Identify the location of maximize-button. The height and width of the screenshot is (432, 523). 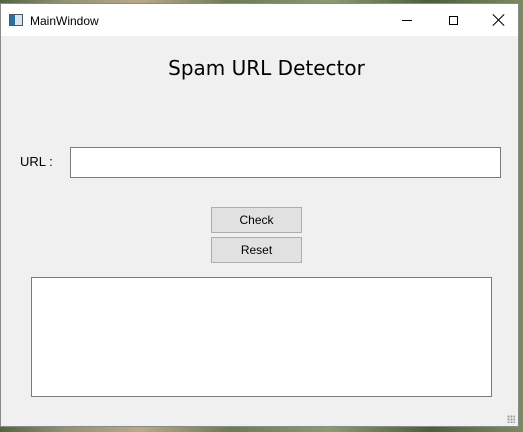
(453, 20).